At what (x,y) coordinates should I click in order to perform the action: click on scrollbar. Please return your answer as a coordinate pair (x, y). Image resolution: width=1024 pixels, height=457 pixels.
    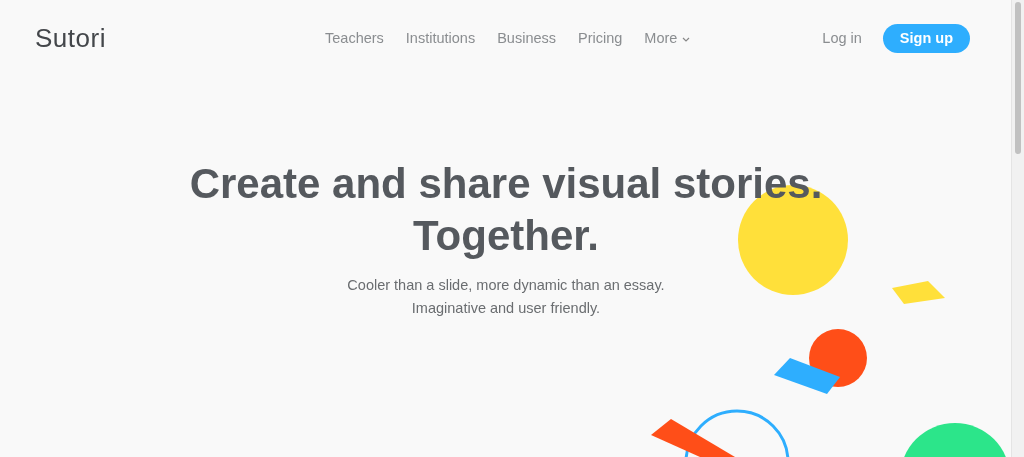
    Looking at the image, I should click on (1017, 228).